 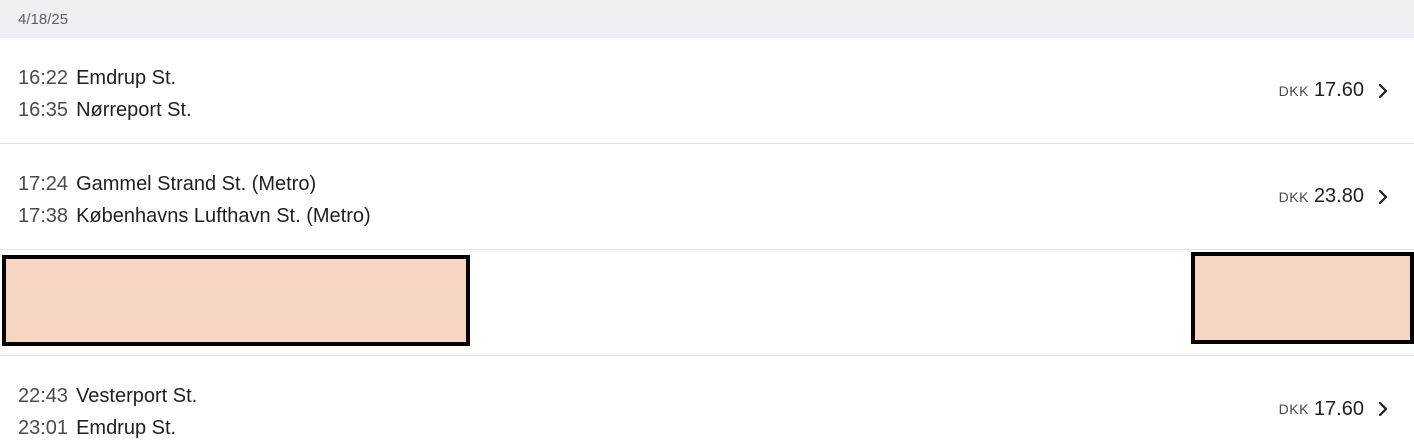 I want to click on trip-stops: 22:43 Vesterport St. 23:01 Emdrup St., so click(x=107, y=410).